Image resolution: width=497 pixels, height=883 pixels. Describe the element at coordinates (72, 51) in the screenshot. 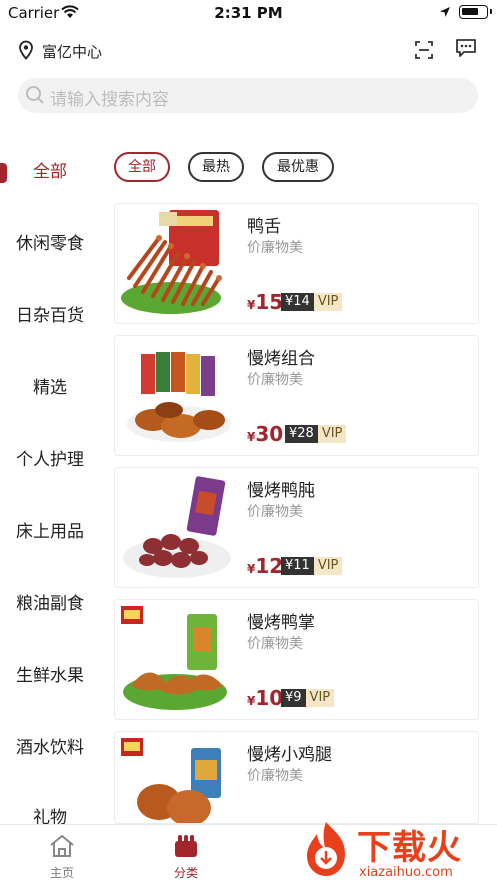

I see `location-label: 富亿中心` at that location.